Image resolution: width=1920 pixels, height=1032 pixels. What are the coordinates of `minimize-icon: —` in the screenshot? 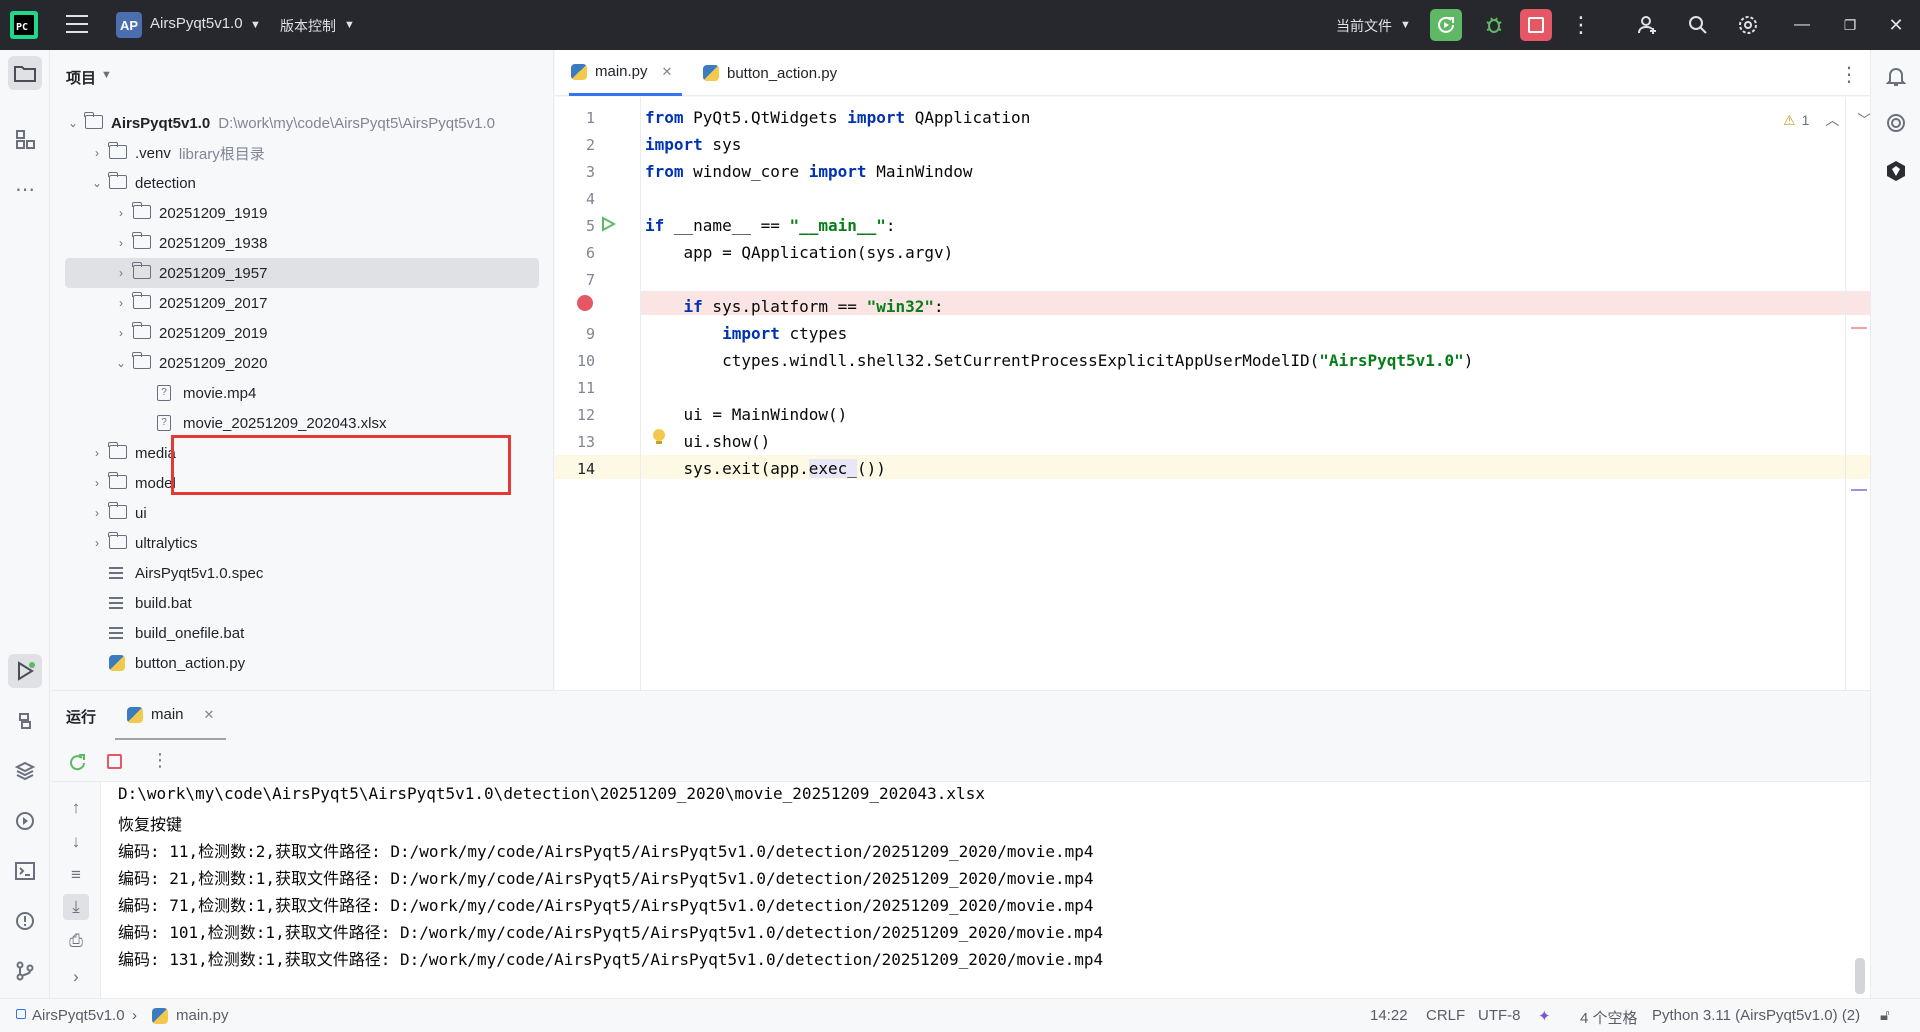 It's located at (1802, 25).